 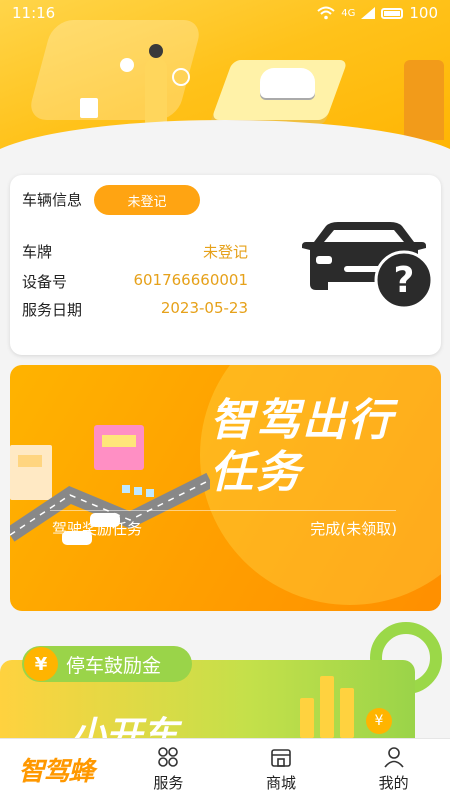 I want to click on hero-bubble, so click(x=181, y=77).